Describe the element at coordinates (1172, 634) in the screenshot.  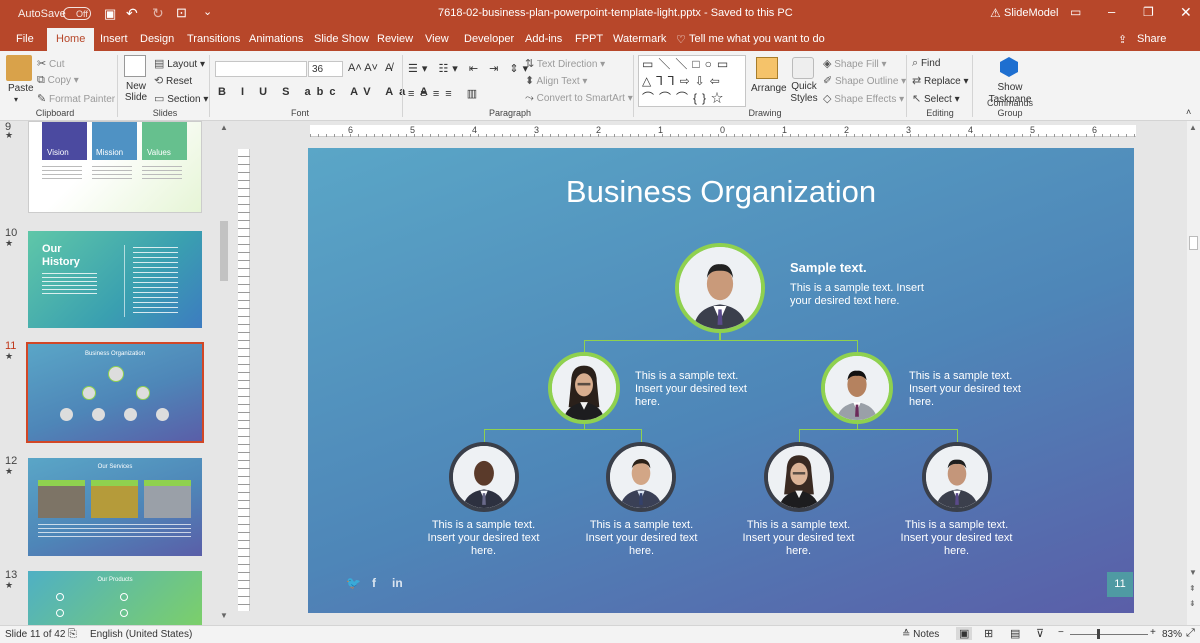
I see `zoom-level: 83%` at that location.